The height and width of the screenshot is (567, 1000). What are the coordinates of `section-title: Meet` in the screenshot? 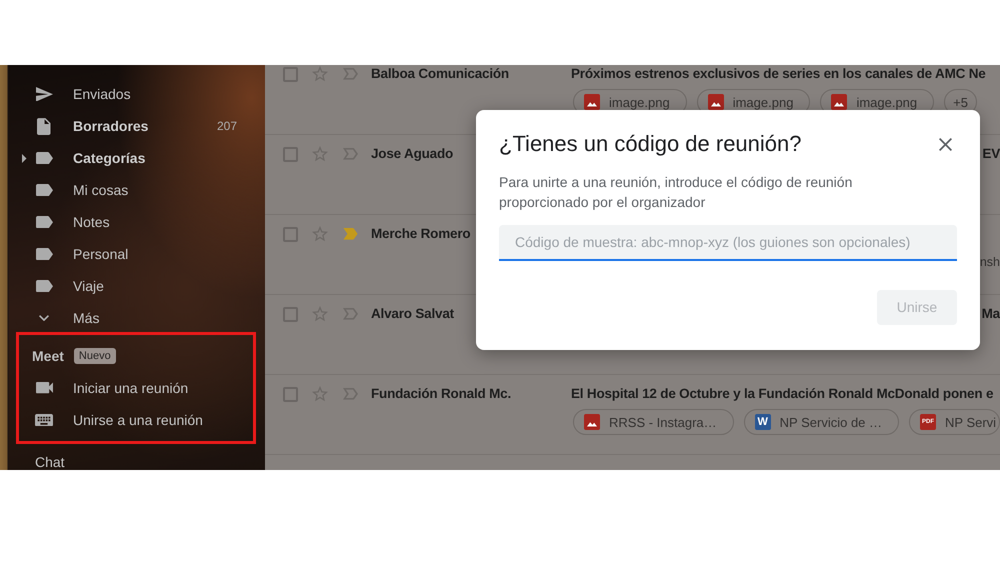 It's located at (48, 356).